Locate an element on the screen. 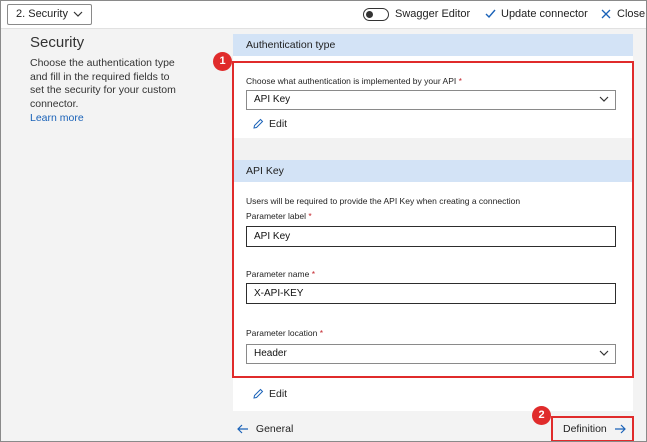 Image resolution: width=647 pixels, height=442 pixels. step-dropdown: 2. Security is located at coordinates (49, 14).